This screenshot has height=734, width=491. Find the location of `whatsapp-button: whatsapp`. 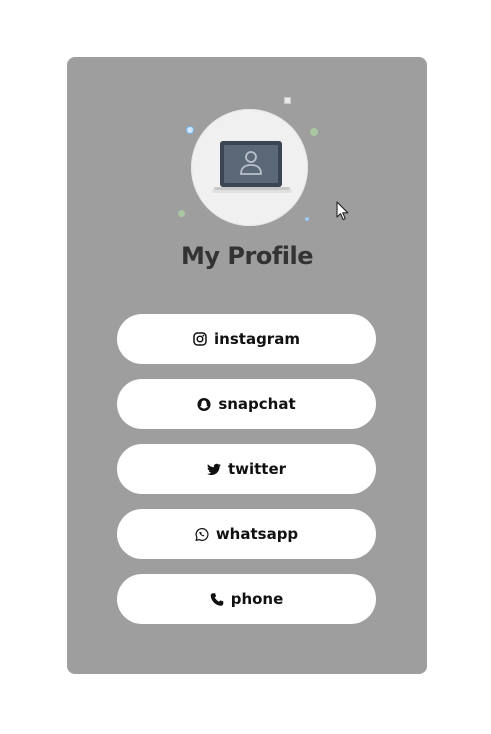

whatsapp-button: whatsapp is located at coordinates (246, 534).